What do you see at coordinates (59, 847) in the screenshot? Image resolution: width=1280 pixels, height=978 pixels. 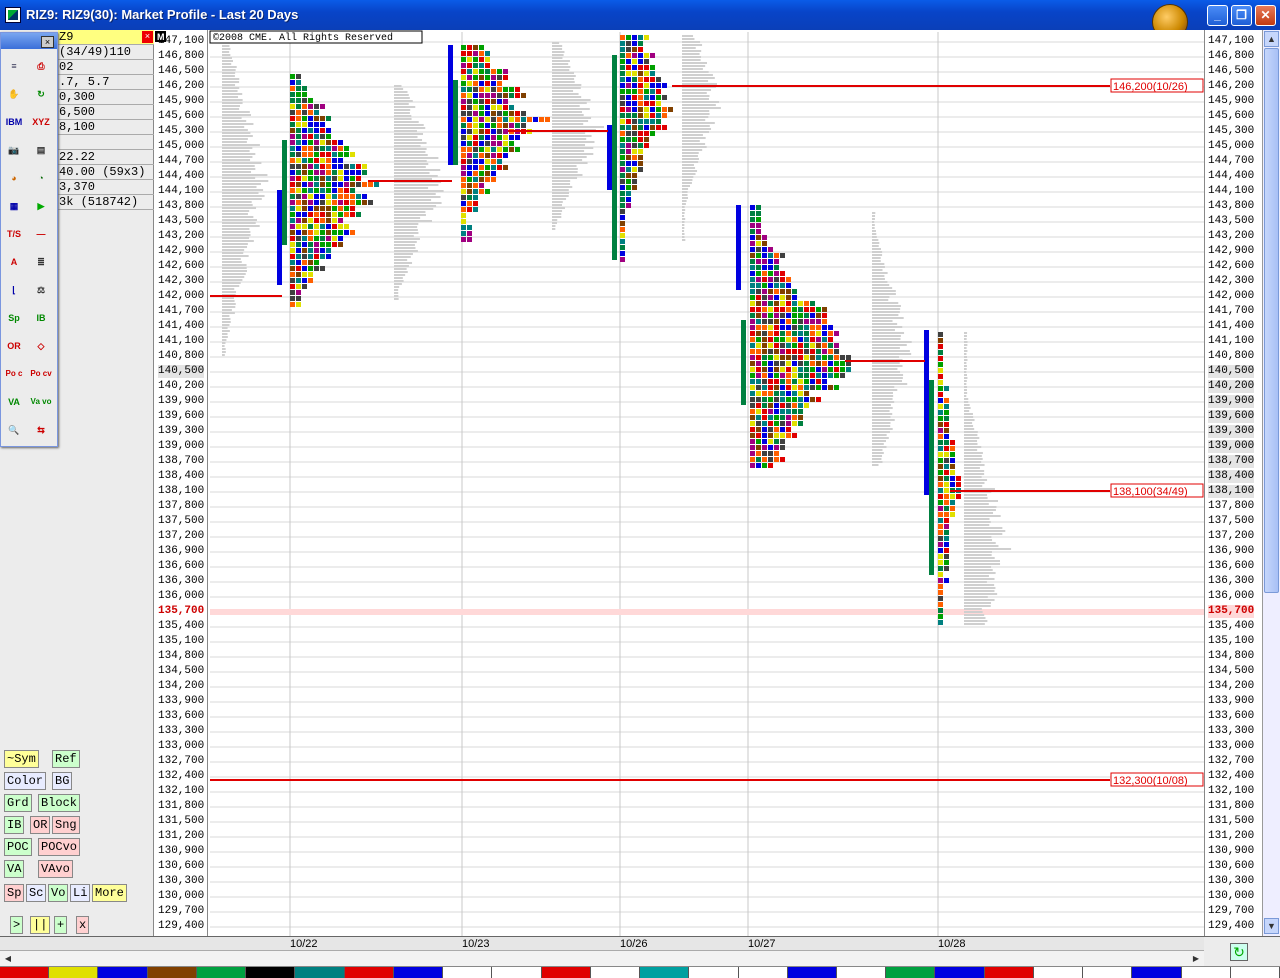 I see `toolbar-button-10: POCvo` at bounding box center [59, 847].